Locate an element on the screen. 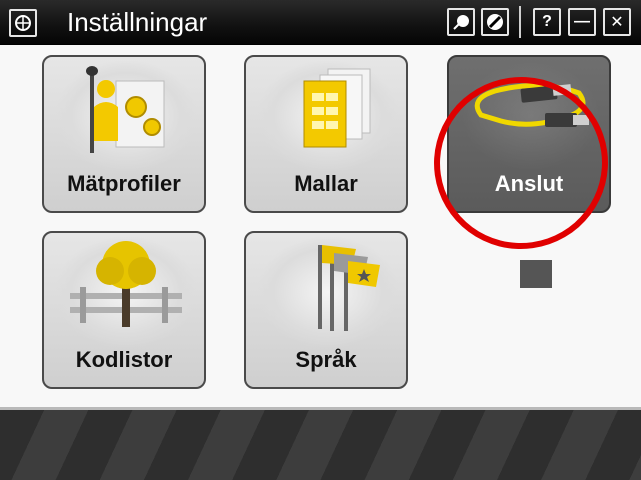 The width and height of the screenshot is (641, 480). close-button: ✕ is located at coordinates (617, 22).